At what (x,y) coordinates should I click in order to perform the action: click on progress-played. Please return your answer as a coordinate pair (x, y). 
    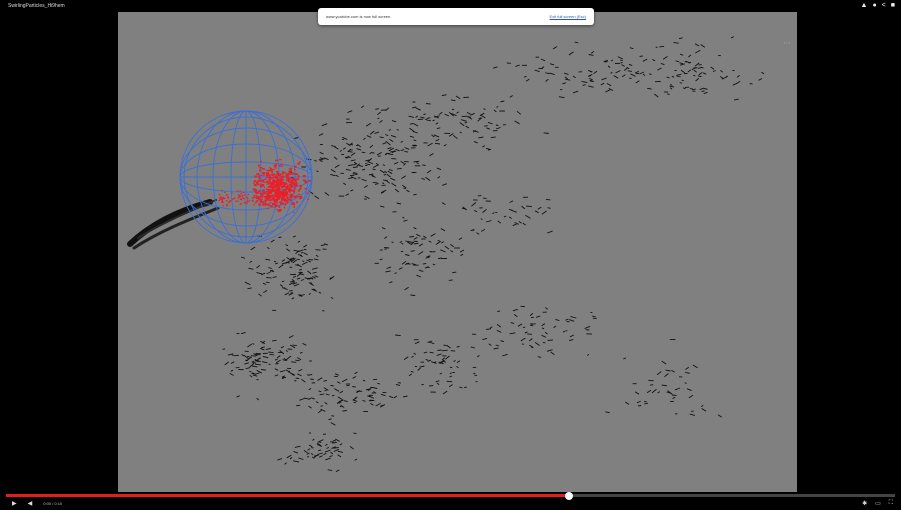
    Looking at the image, I should click on (287, 495).